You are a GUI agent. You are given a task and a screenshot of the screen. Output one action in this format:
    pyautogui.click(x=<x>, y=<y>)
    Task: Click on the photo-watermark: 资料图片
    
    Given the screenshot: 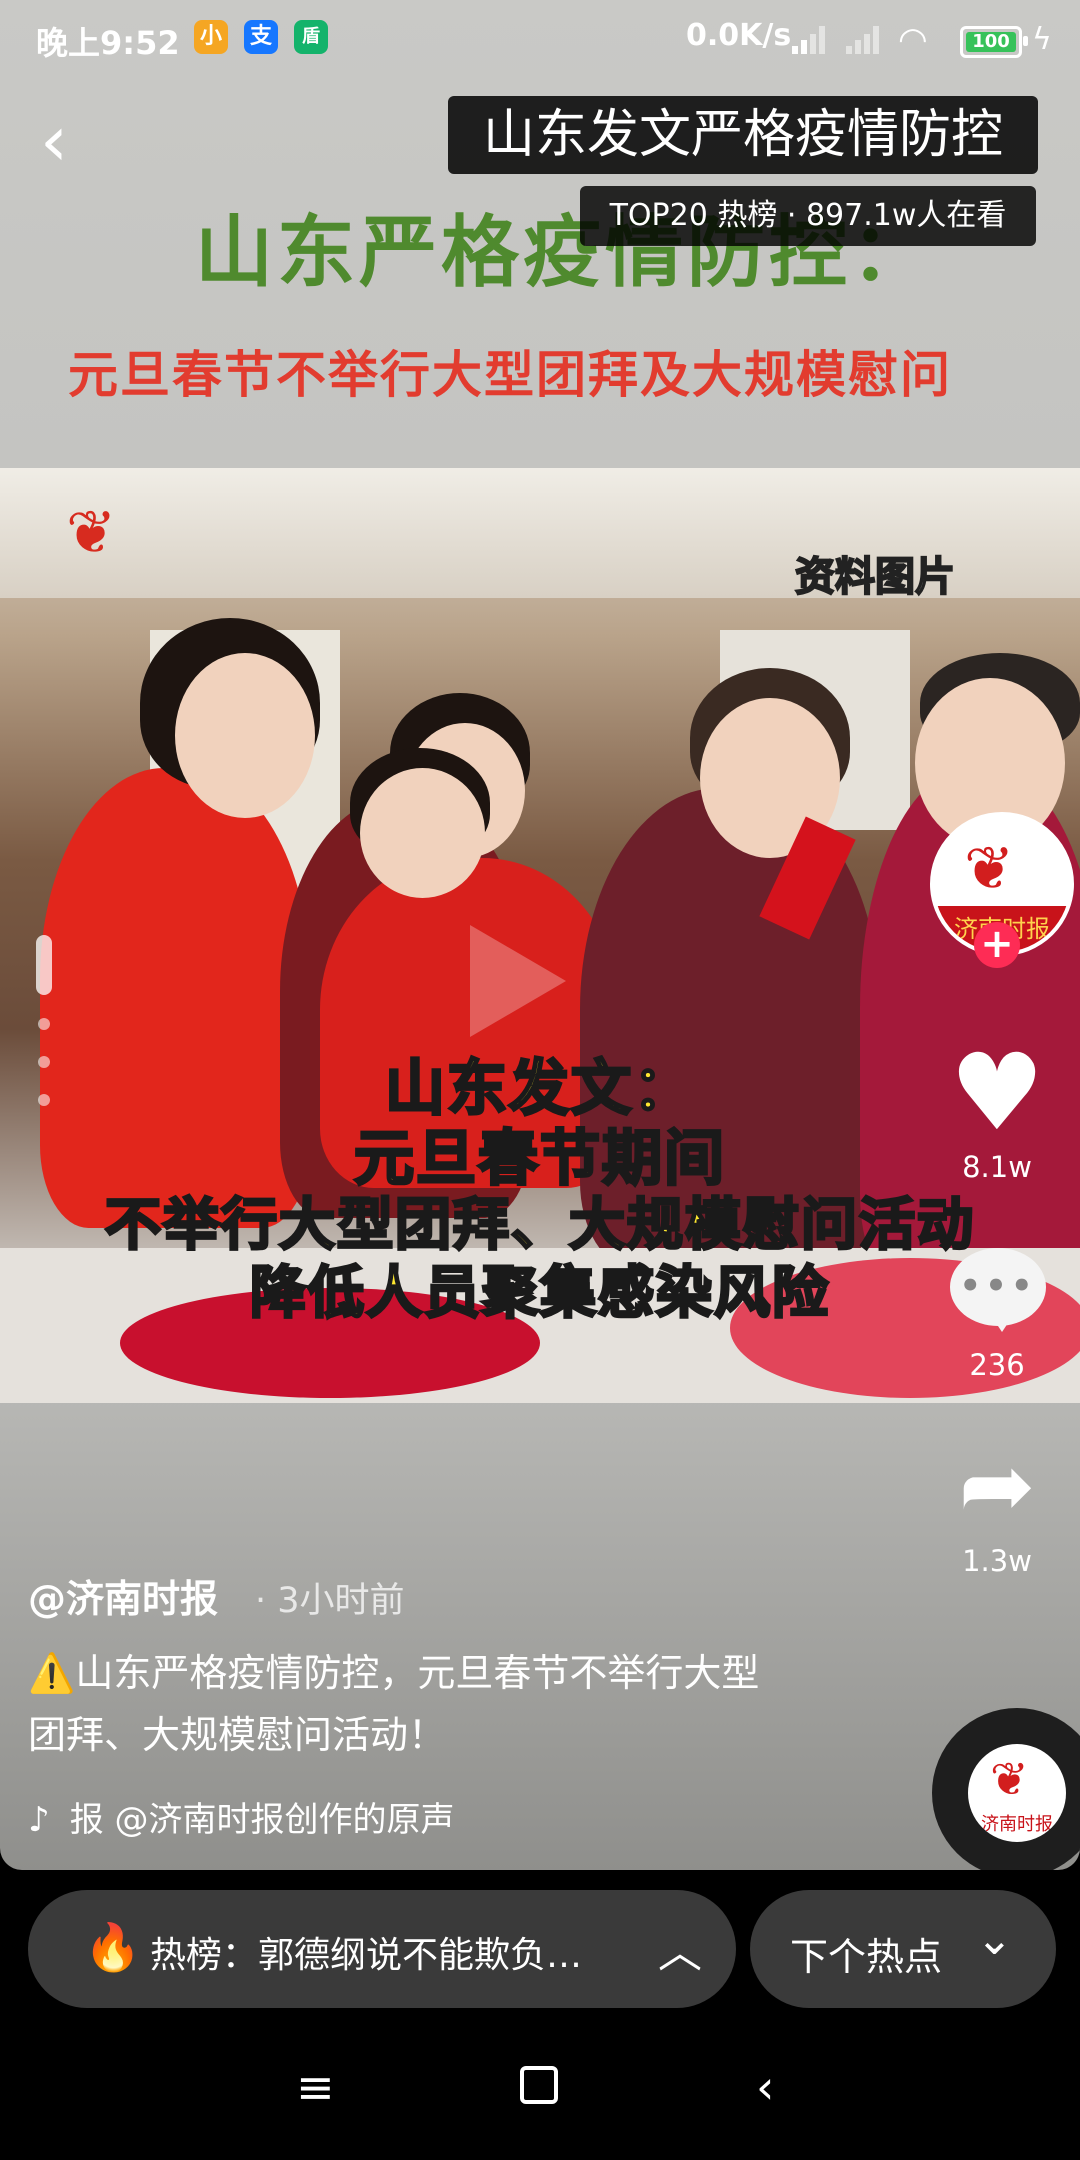 What is the action you would take?
    pyautogui.click(x=875, y=577)
    